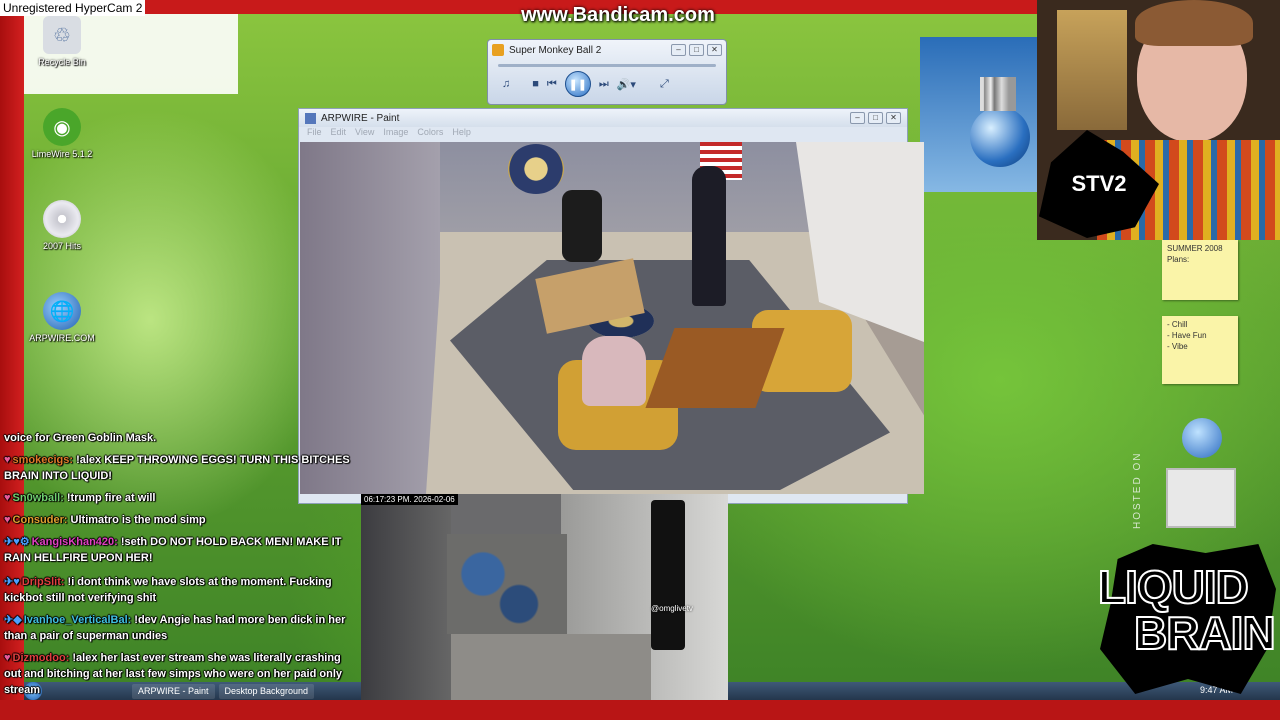 The height and width of the screenshot is (720, 1280). What do you see at coordinates (1177, 324) in the screenshot?
I see `sticky-item: - Chill` at bounding box center [1177, 324].